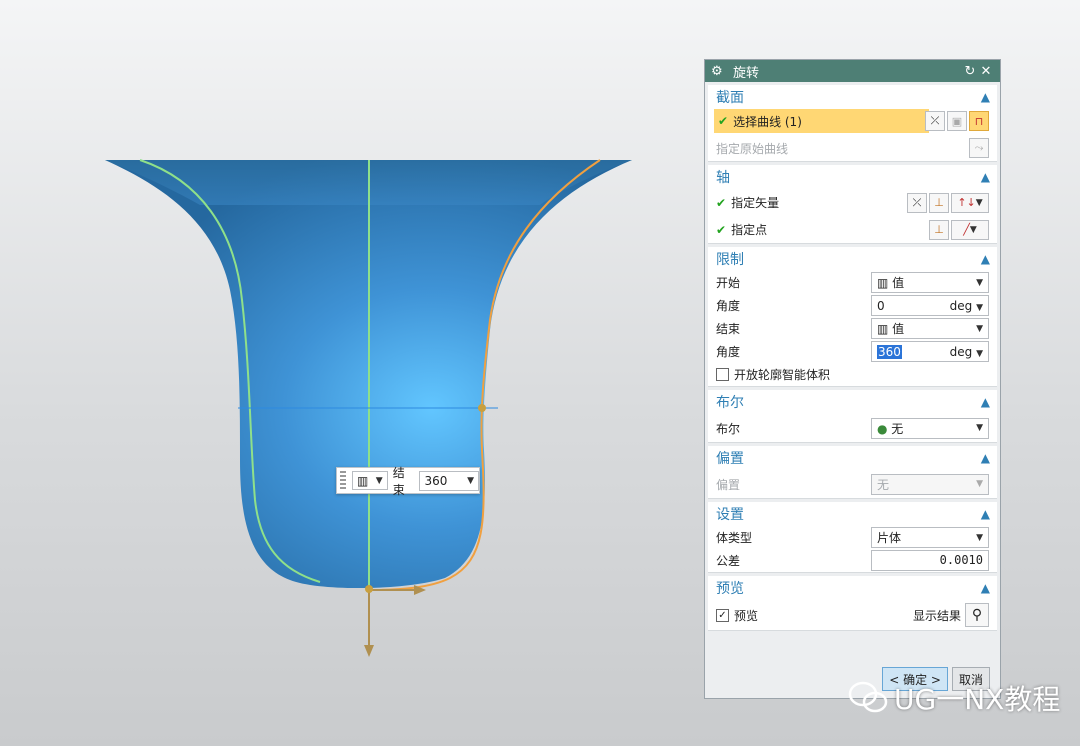 The width and height of the screenshot is (1080, 746). Describe the element at coordinates (852, 615) in the screenshot. I see `preview-row: ✓ 预览 显示结果 ⚲` at that location.